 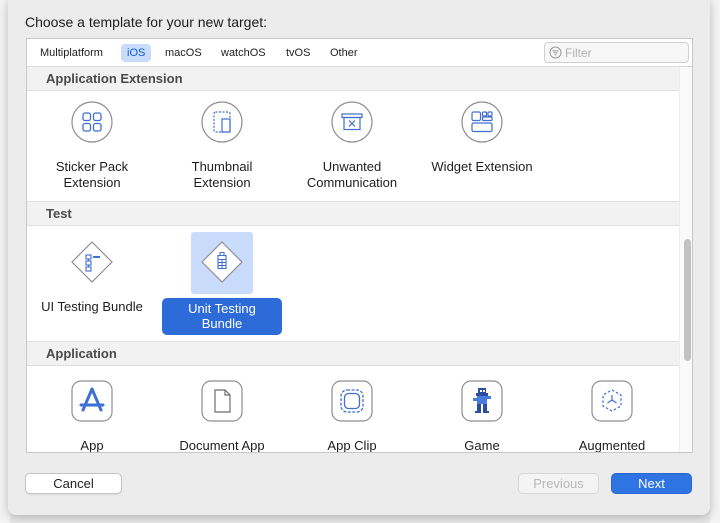 I want to click on scrollbar-thumb, so click(x=687, y=300).